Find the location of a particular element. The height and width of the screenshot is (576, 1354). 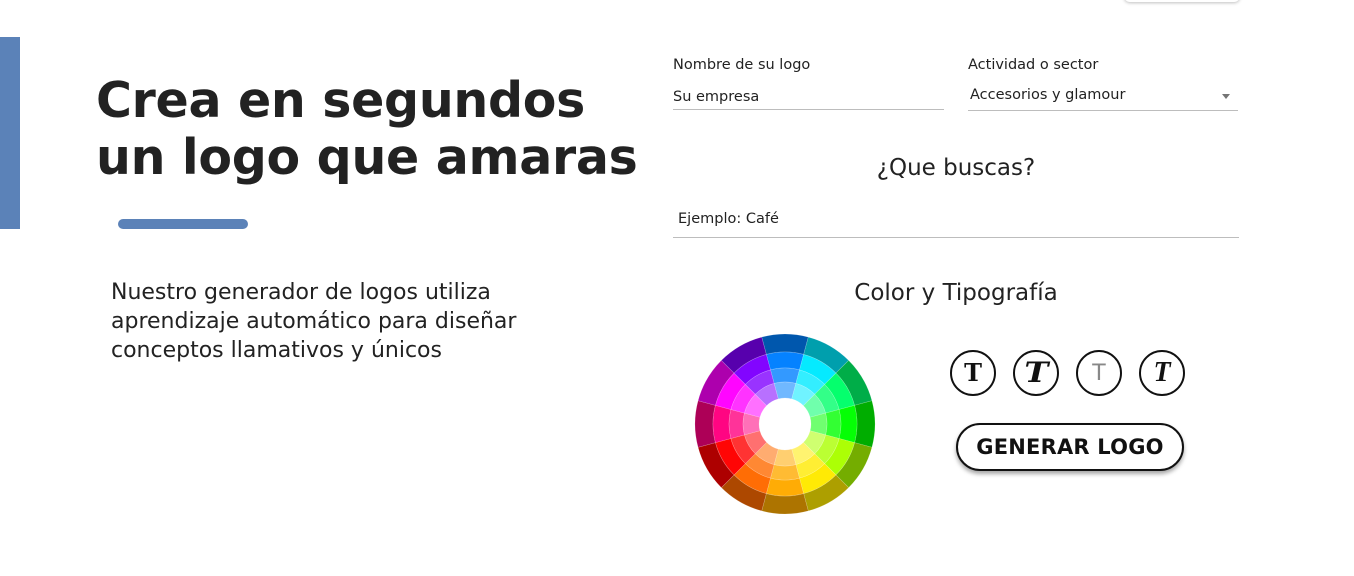

title-line-1: Crea en segundos is located at coordinates (341, 100).